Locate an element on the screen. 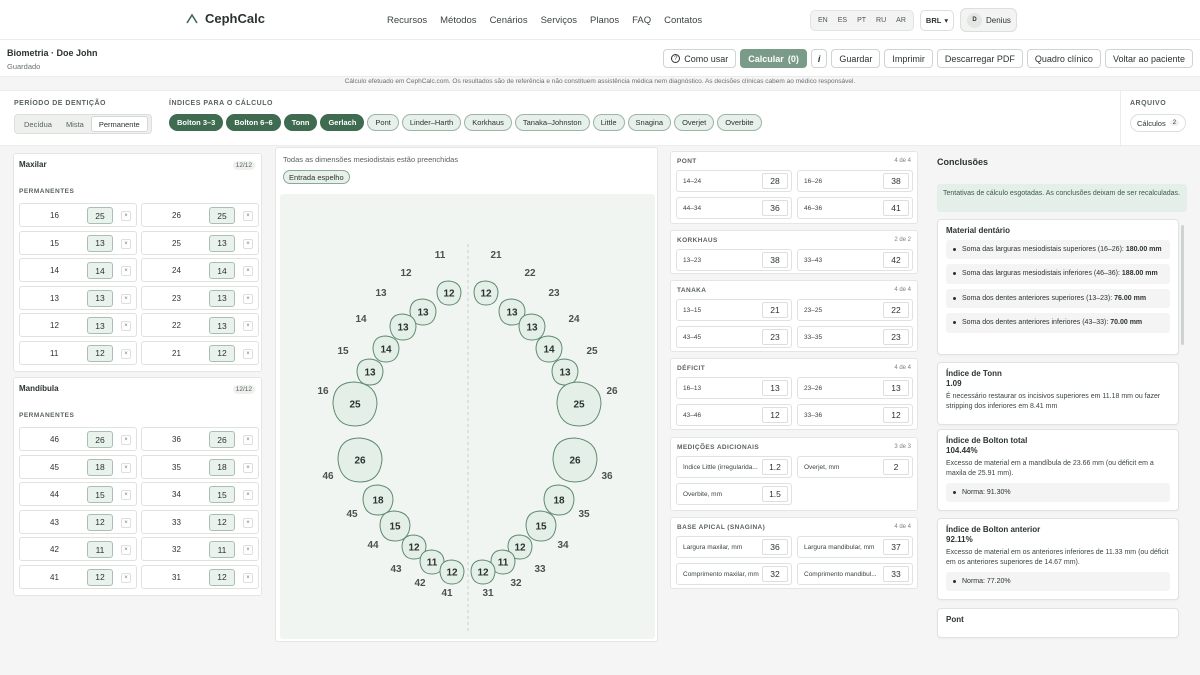 The width and height of the screenshot is (1200, 675). index-chip: Pont is located at coordinates (383, 122).